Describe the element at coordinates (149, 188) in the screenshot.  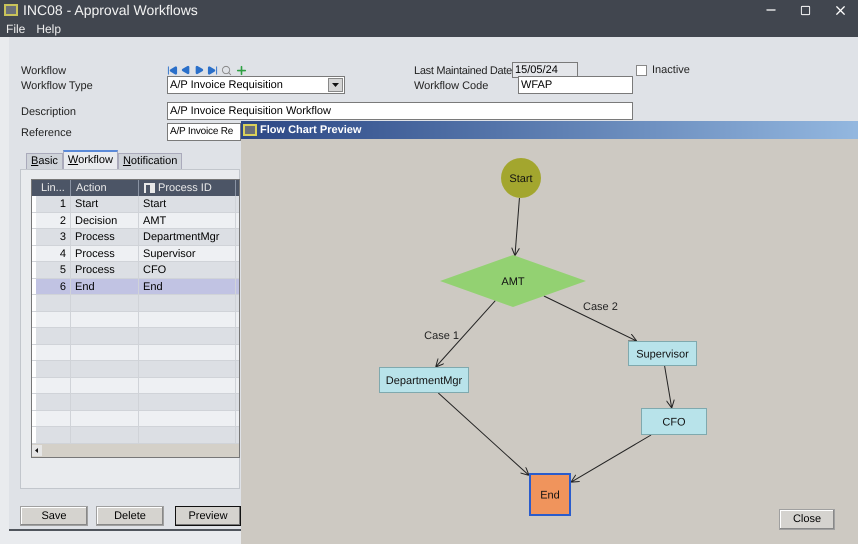
I see `key-column-icon` at that location.